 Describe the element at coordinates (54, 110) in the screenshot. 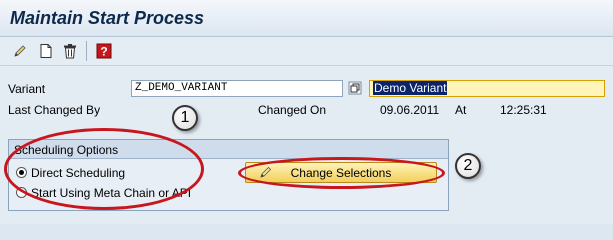

I see `last-changed-by-label: Last Changed By` at that location.